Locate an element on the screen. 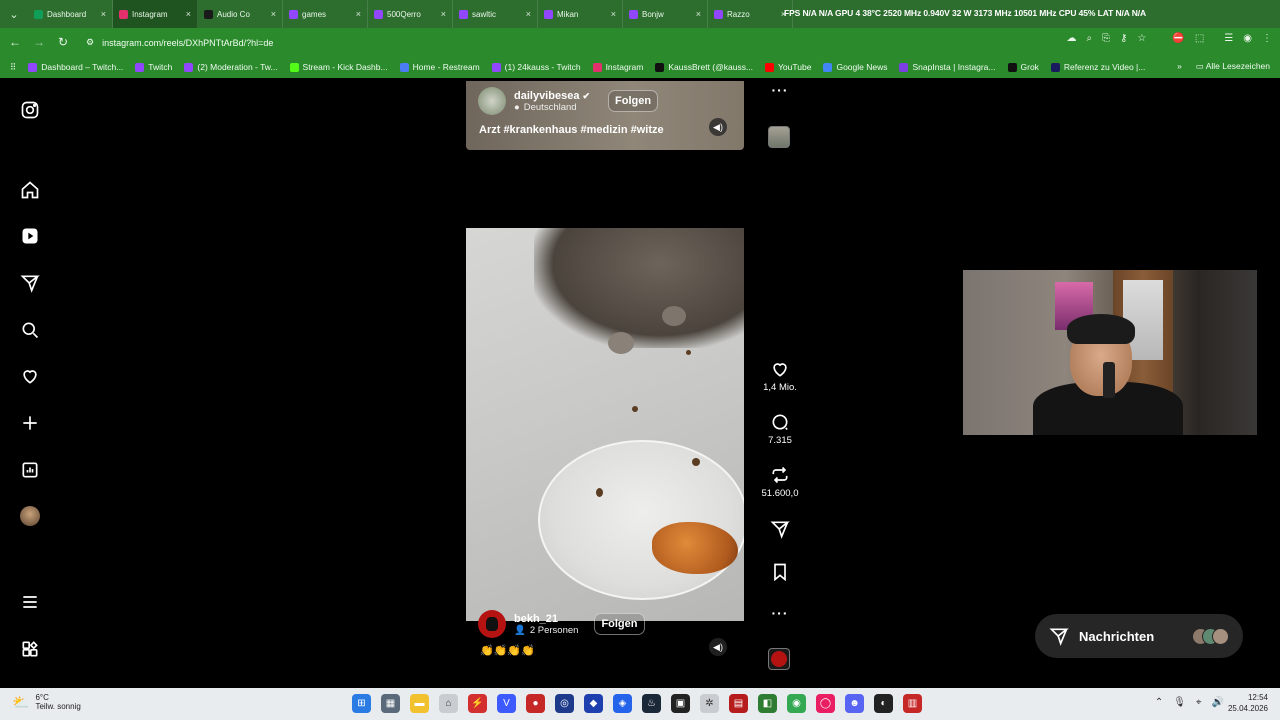  chrome-icon: ◉ is located at coordinates (796, 703).